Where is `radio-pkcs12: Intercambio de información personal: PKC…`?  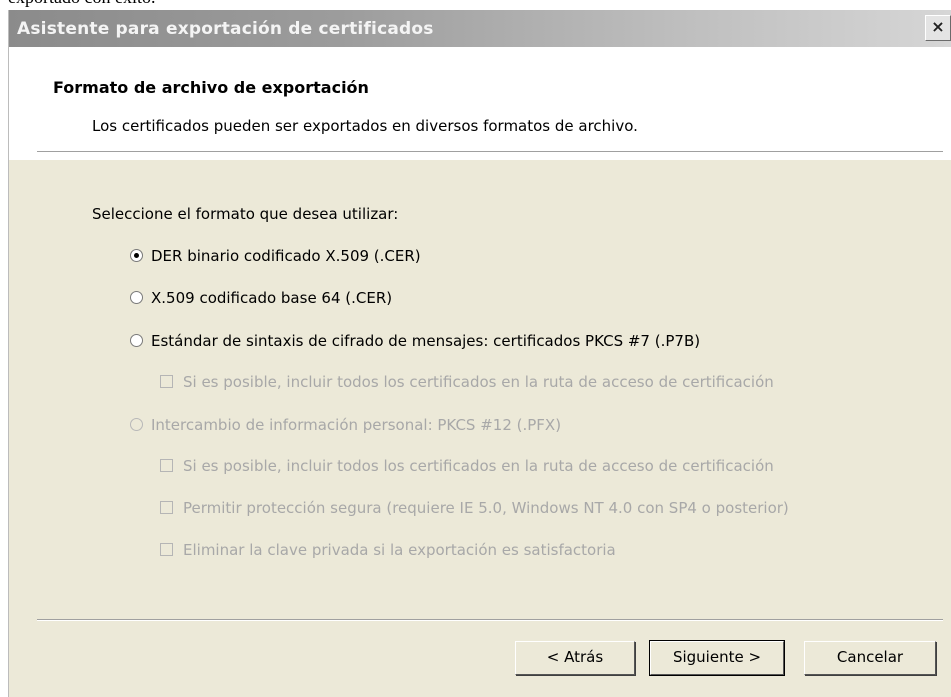 radio-pkcs12: Intercambio de información personal: PKC… is located at coordinates (345, 425).